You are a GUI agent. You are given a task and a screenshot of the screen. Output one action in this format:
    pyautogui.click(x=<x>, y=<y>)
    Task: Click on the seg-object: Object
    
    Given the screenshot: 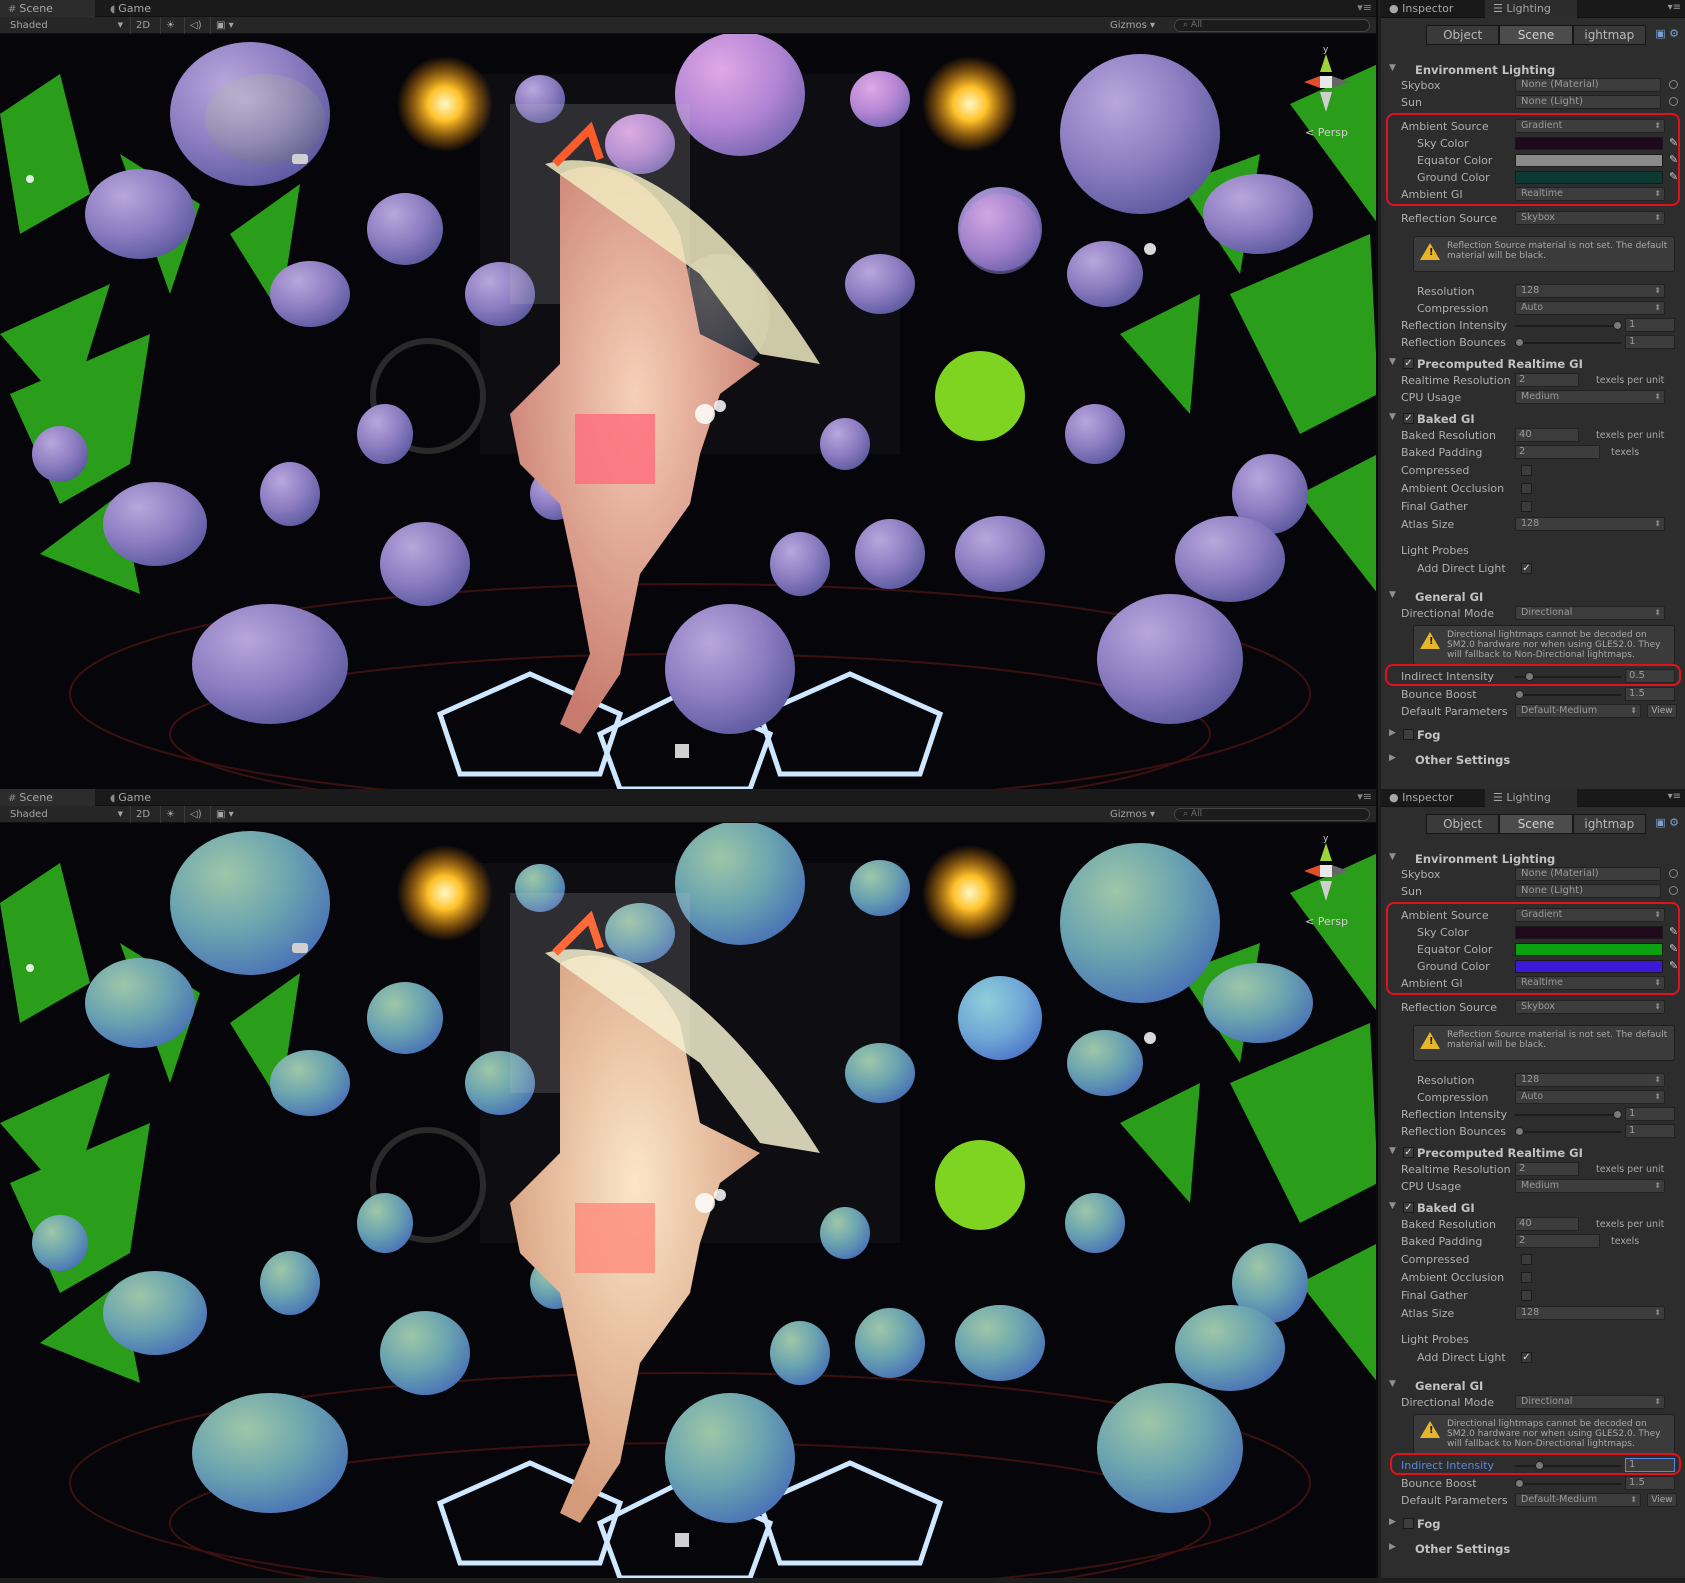 What is the action you would take?
    pyautogui.click(x=1463, y=35)
    